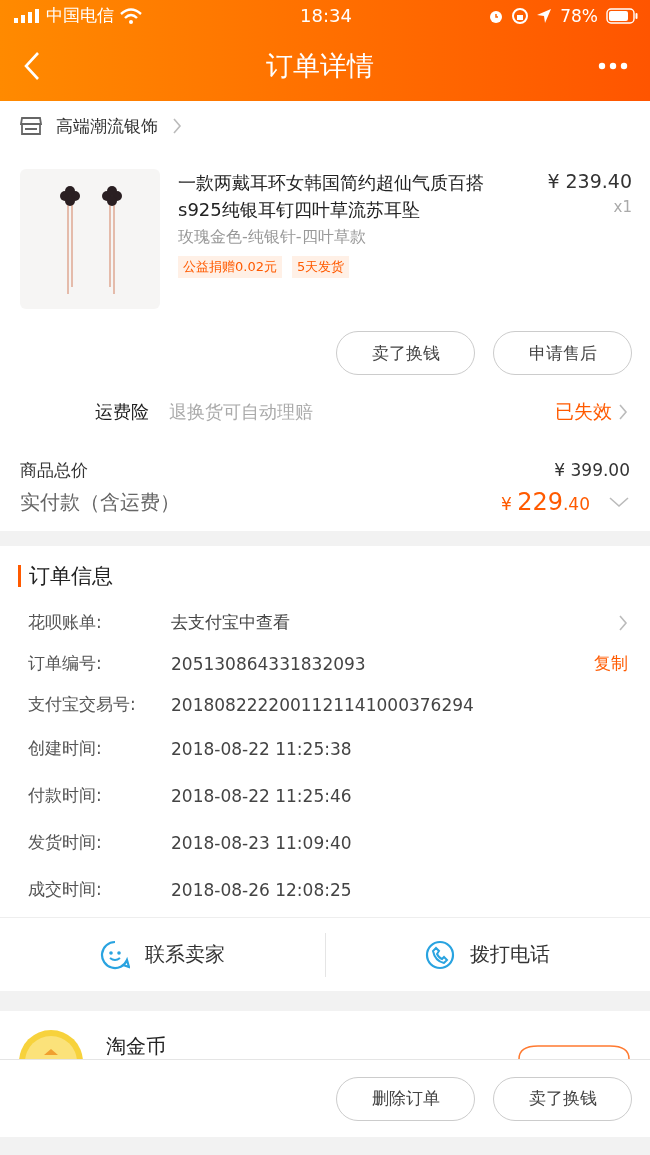 The width and height of the screenshot is (650, 1155). What do you see at coordinates (32, 66) in the screenshot?
I see `back-icon` at bounding box center [32, 66].